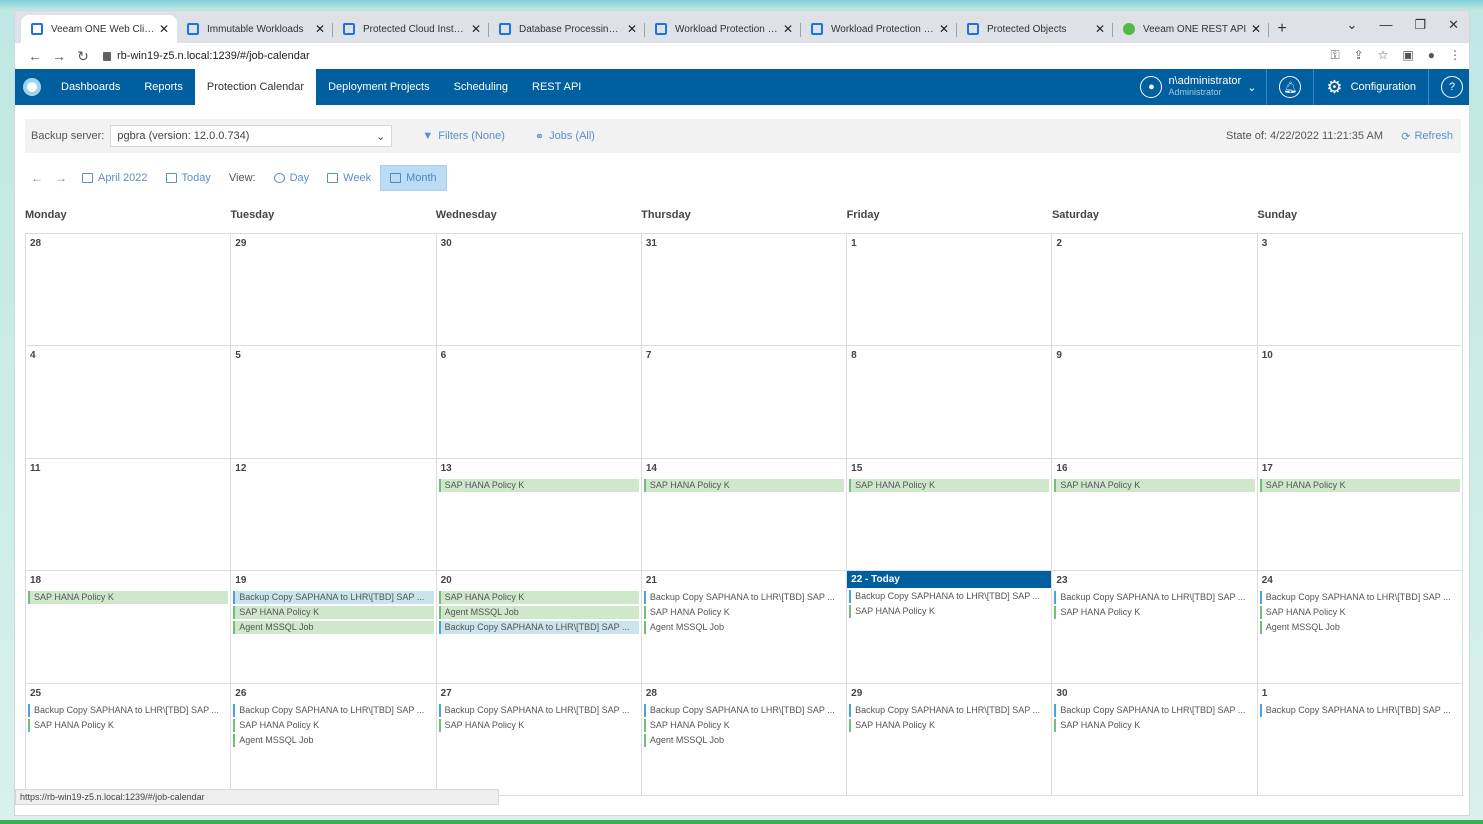 The image size is (1483, 824). What do you see at coordinates (1155, 290) in the screenshot?
I see `day-cell: 2` at bounding box center [1155, 290].